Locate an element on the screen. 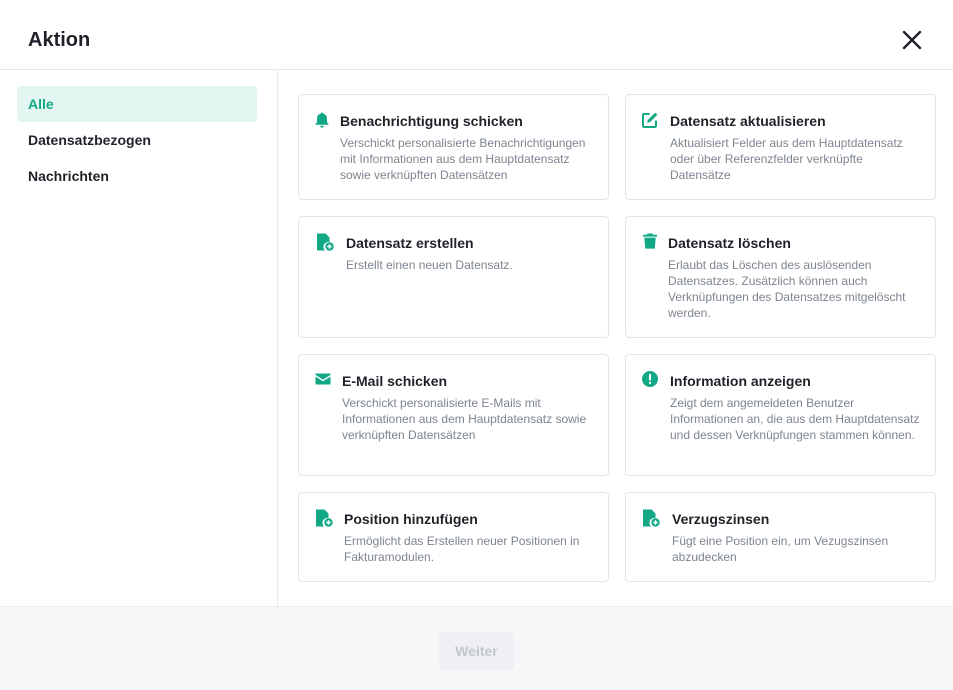  dialog-header: Aktion is located at coordinates (476, 35).